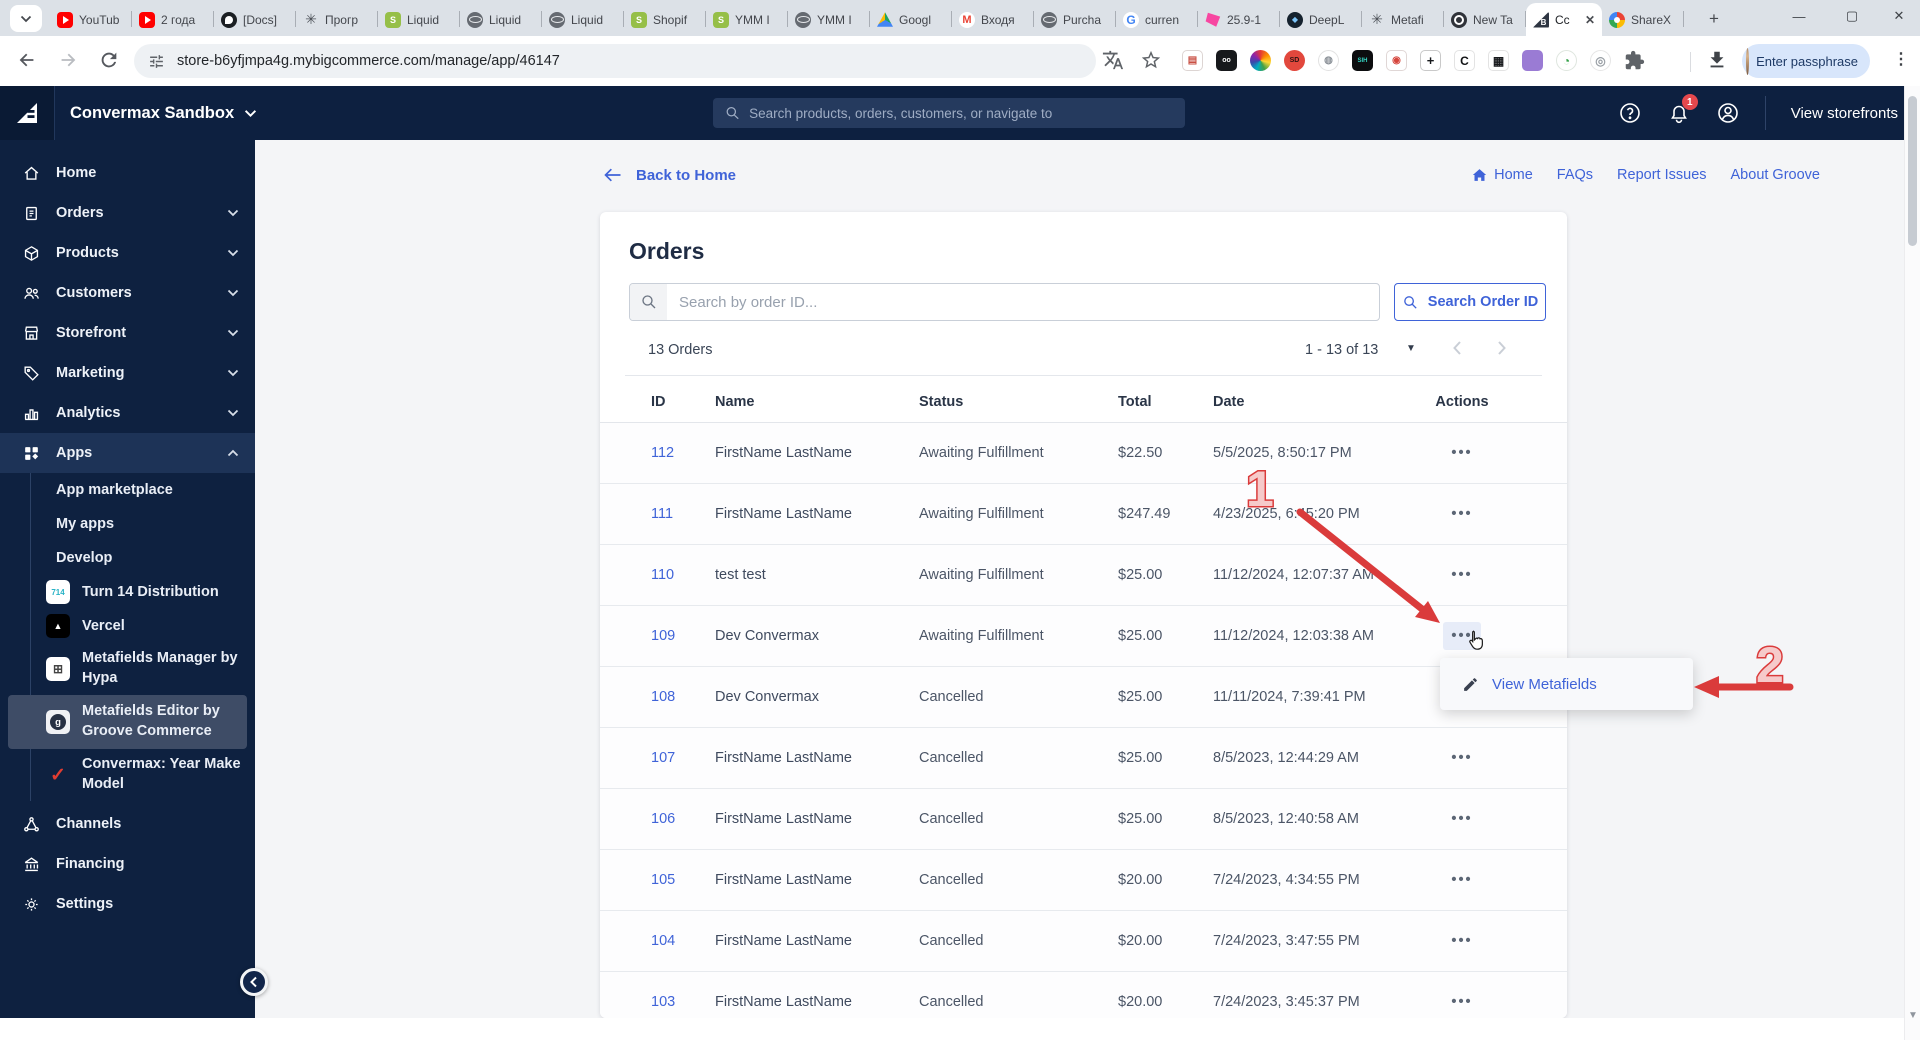 The height and width of the screenshot is (1040, 1920). I want to click on doc-off-ext-icon: ▤, so click(1192, 60).